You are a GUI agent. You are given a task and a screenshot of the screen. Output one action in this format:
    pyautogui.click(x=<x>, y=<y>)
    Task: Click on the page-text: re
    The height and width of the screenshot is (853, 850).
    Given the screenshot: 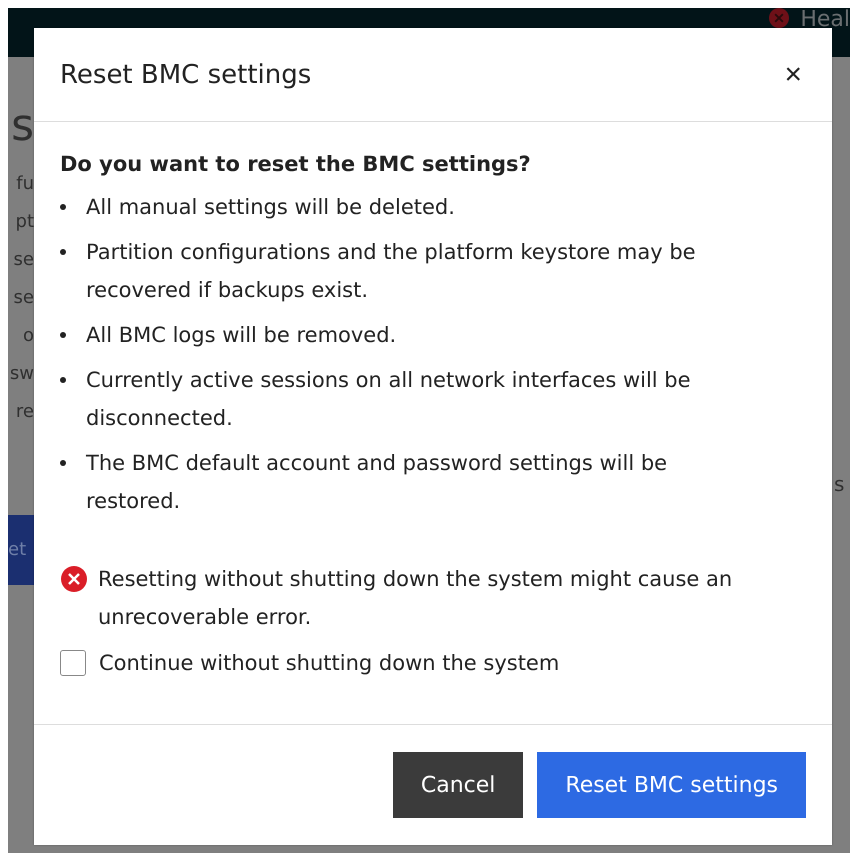 What is the action you would take?
    pyautogui.click(x=25, y=412)
    